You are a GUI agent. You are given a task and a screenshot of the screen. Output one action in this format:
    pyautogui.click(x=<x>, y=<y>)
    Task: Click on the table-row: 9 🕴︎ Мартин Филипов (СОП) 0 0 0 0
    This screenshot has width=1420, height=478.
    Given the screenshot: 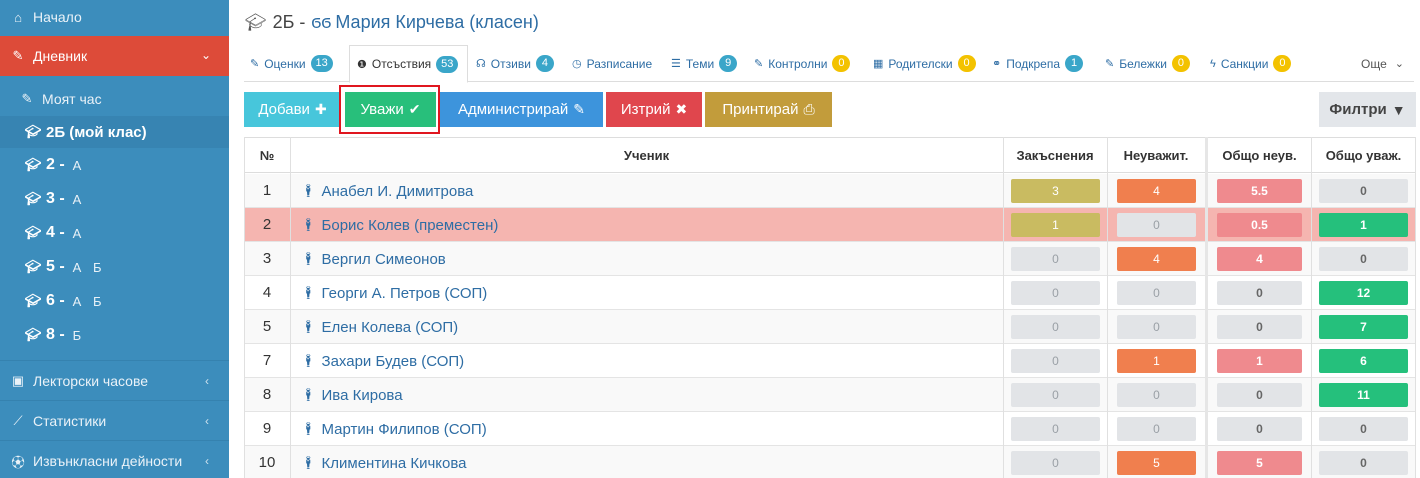 What is the action you would take?
    pyautogui.click(x=830, y=429)
    